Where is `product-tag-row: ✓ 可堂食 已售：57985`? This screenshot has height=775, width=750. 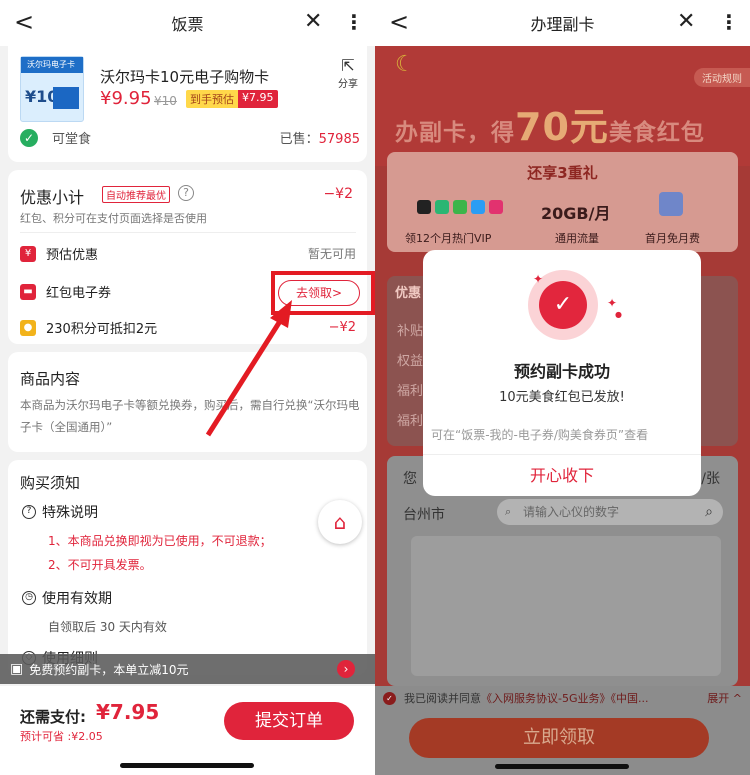 product-tag-row: ✓ 可堂食 已售：57985 is located at coordinates (190, 137).